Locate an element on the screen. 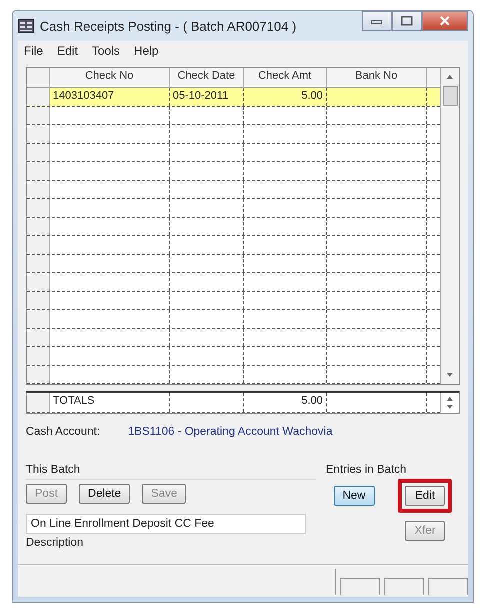  maximize-icon is located at coordinates (407, 21).